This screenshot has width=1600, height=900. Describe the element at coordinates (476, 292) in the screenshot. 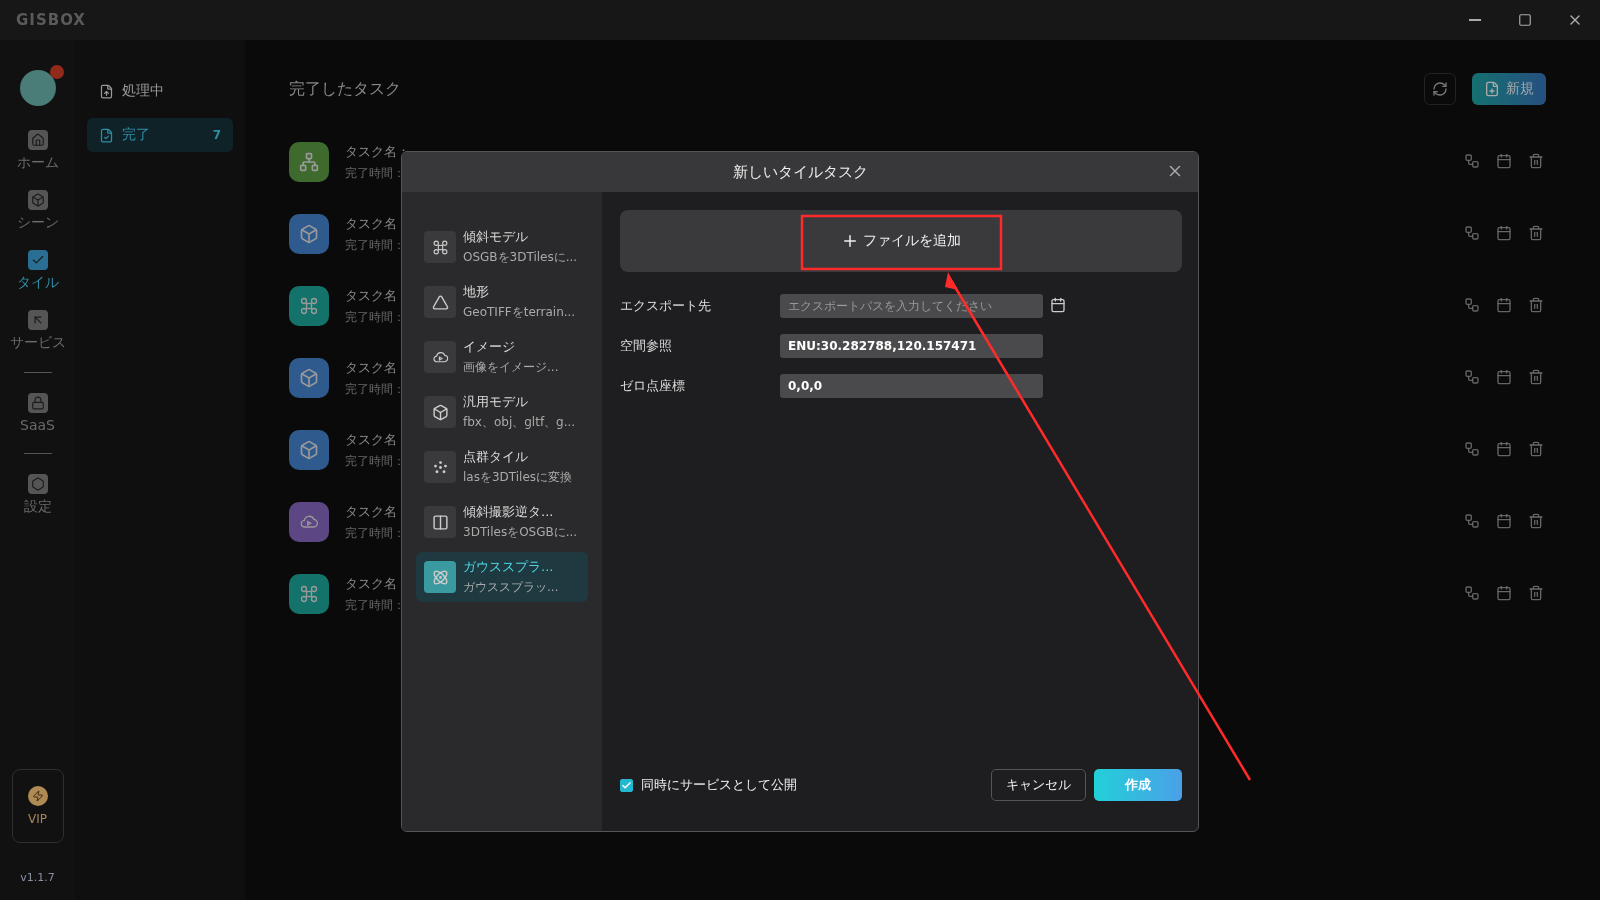

I see `type-title: 地形` at that location.